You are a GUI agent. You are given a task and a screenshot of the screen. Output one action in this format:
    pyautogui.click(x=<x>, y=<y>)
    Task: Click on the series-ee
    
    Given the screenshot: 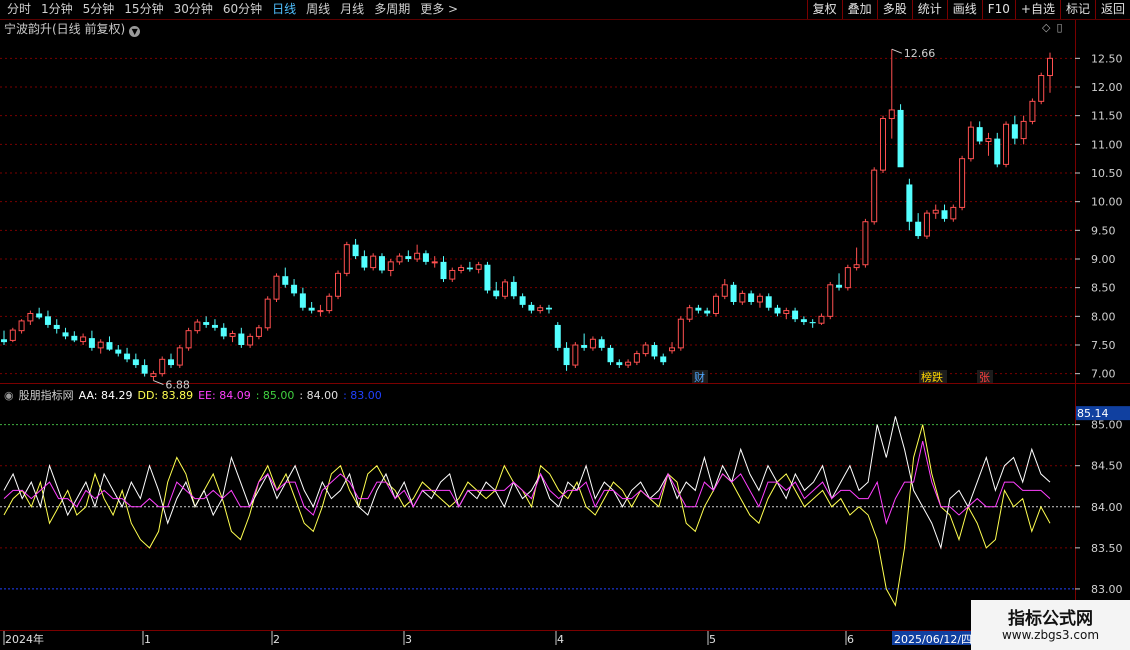 What is the action you would take?
    pyautogui.click(x=527, y=482)
    